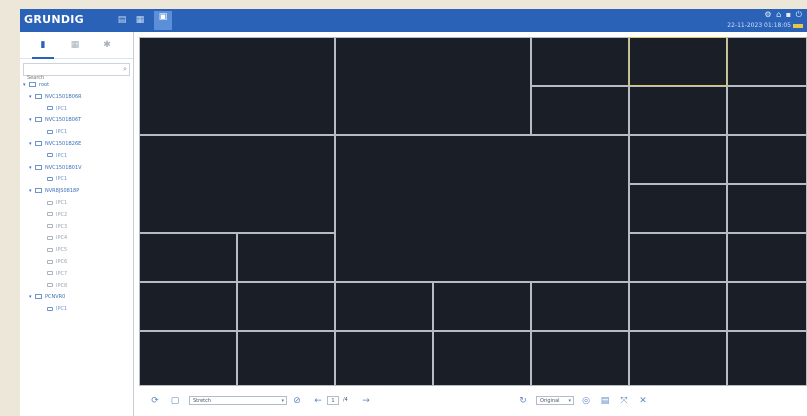  I want to click on tree-device: ▾ NVC1501B26E, so click(55, 144).